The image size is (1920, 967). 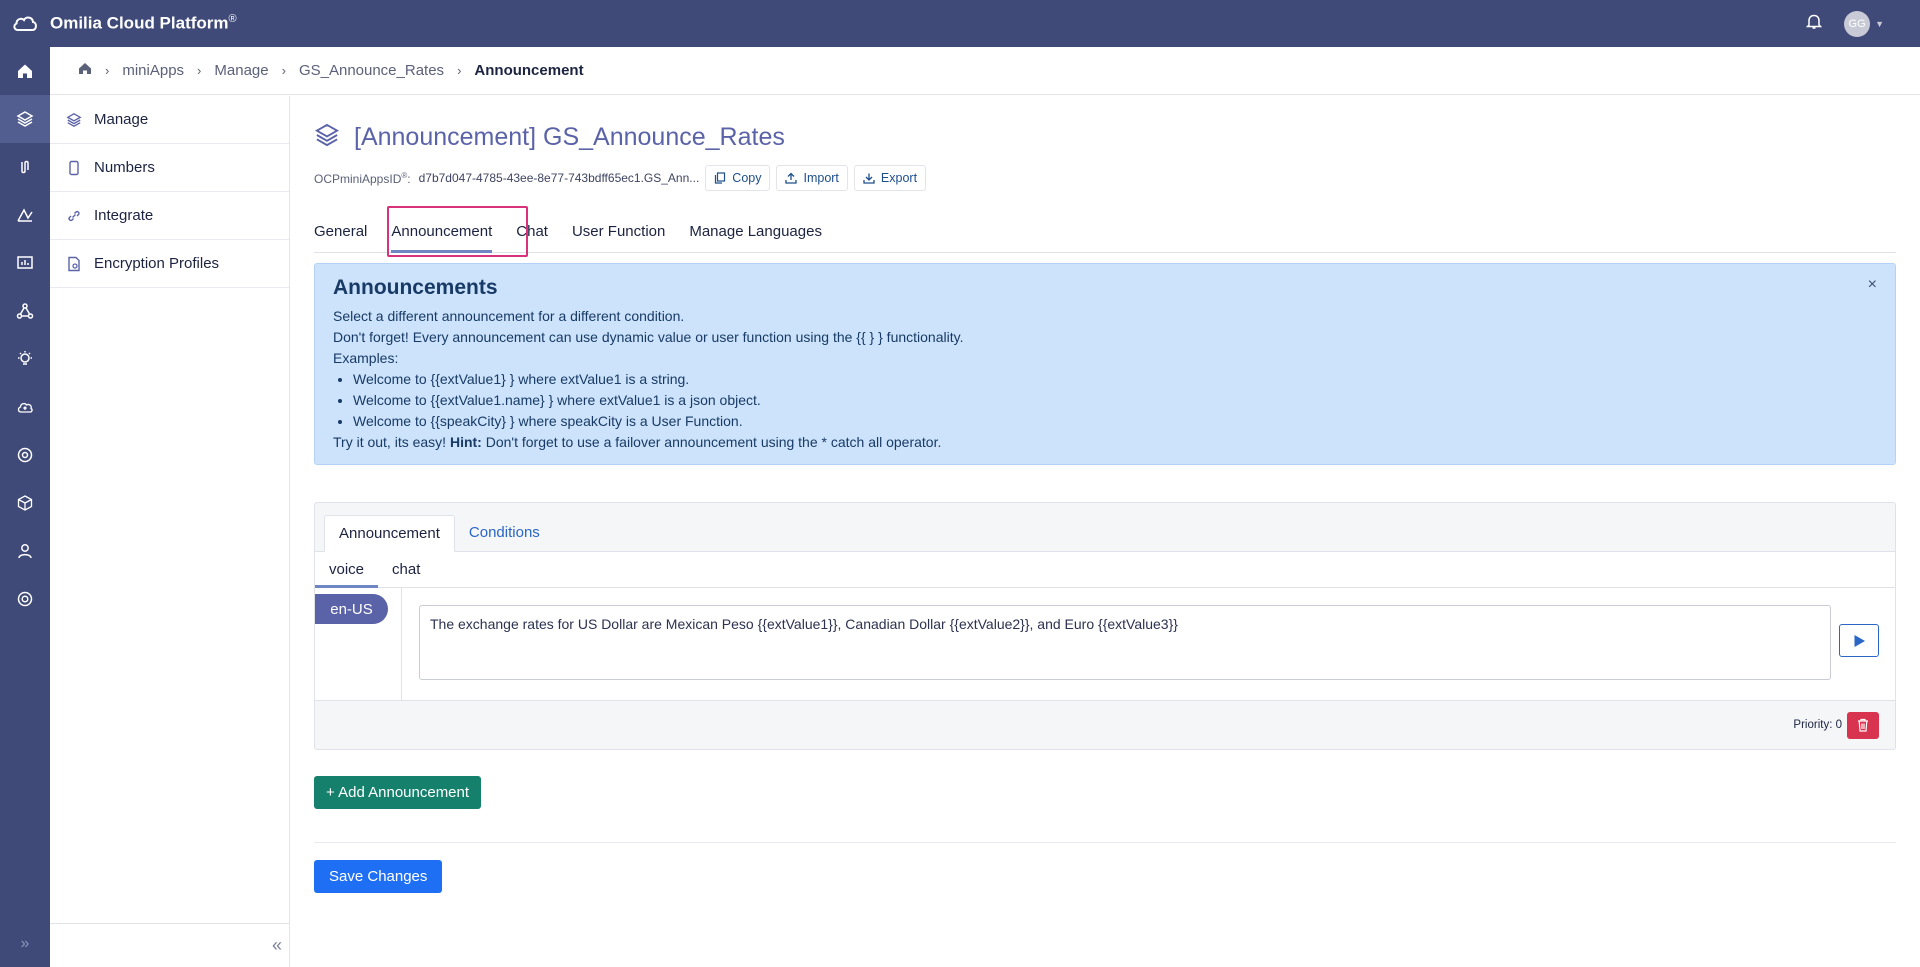 What do you see at coordinates (124, 167) in the screenshot?
I see `sidebar-item-label: Numbers` at bounding box center [124, 167].